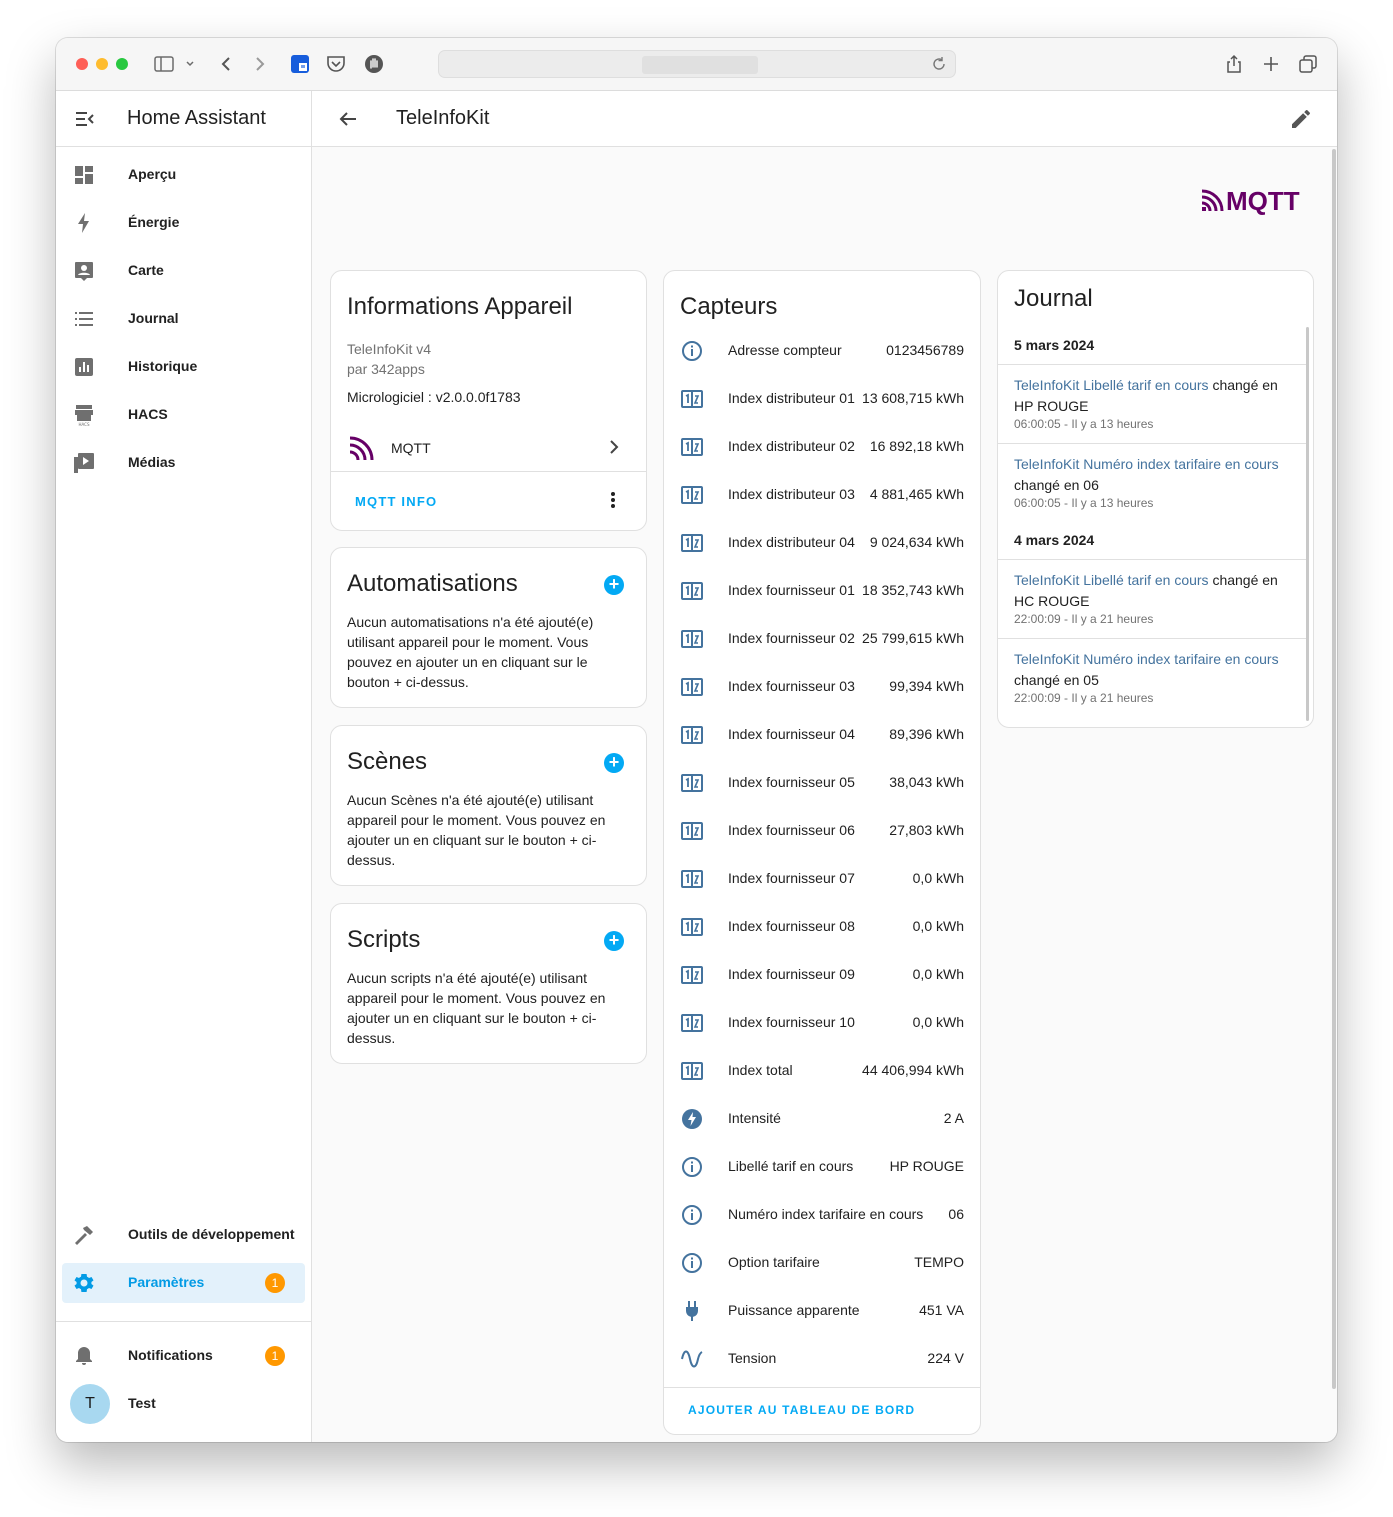  I want to click on page-scrollbar, so click(1334, 769).